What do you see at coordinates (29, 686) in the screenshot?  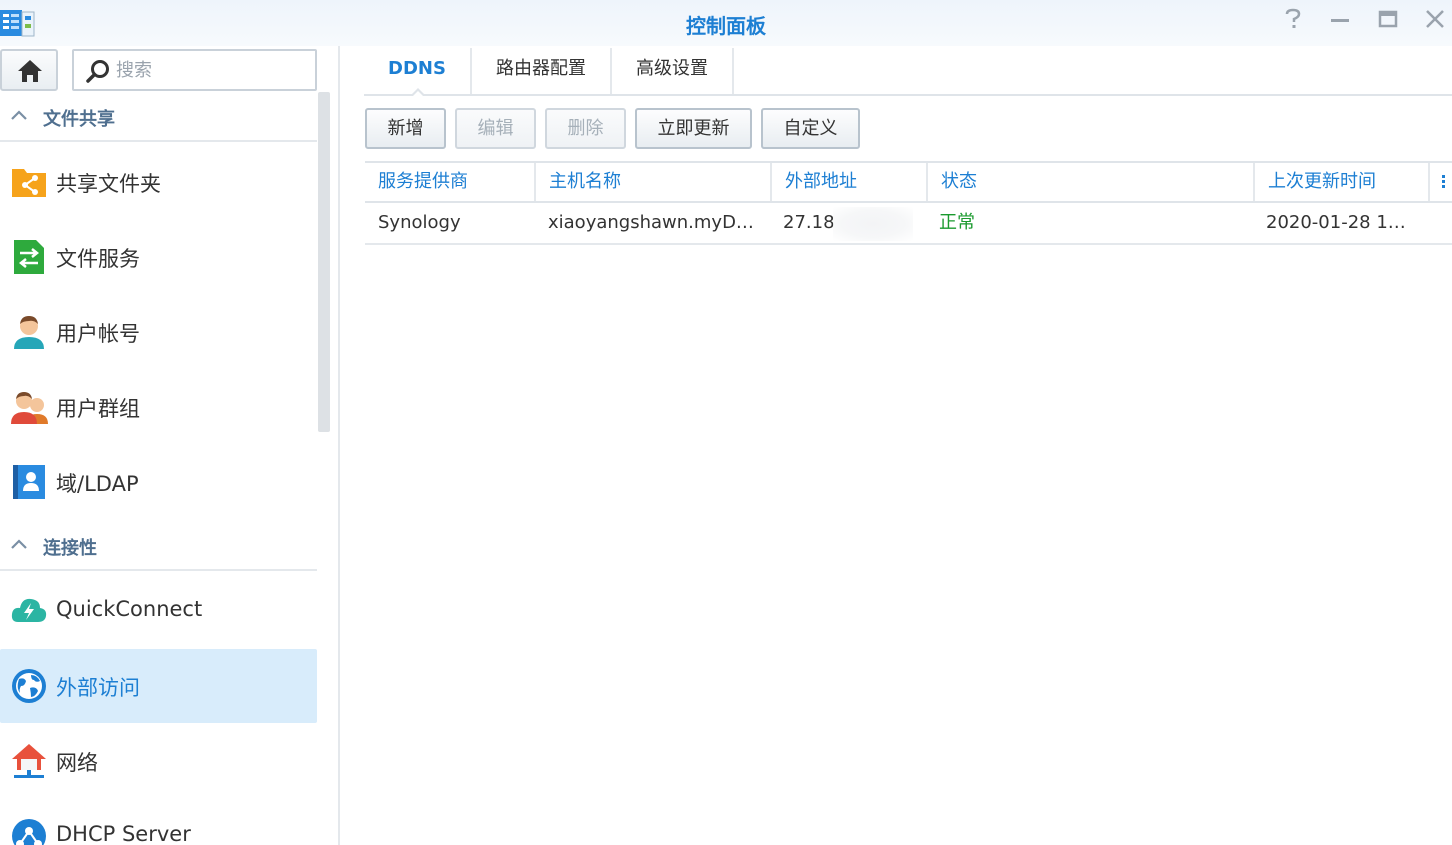 I see `external-access-icon` at bounding box center [29, 686].